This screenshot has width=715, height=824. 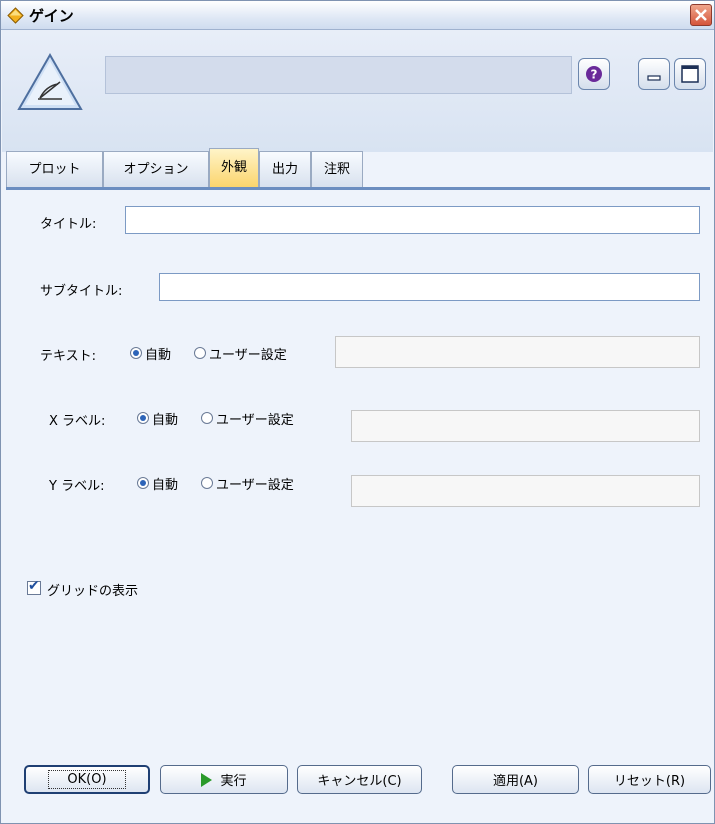 What do you see at coordinates (68, 356) in the screenshot?
I see `text-label: テキスト:` at bounding box center [68, 356].